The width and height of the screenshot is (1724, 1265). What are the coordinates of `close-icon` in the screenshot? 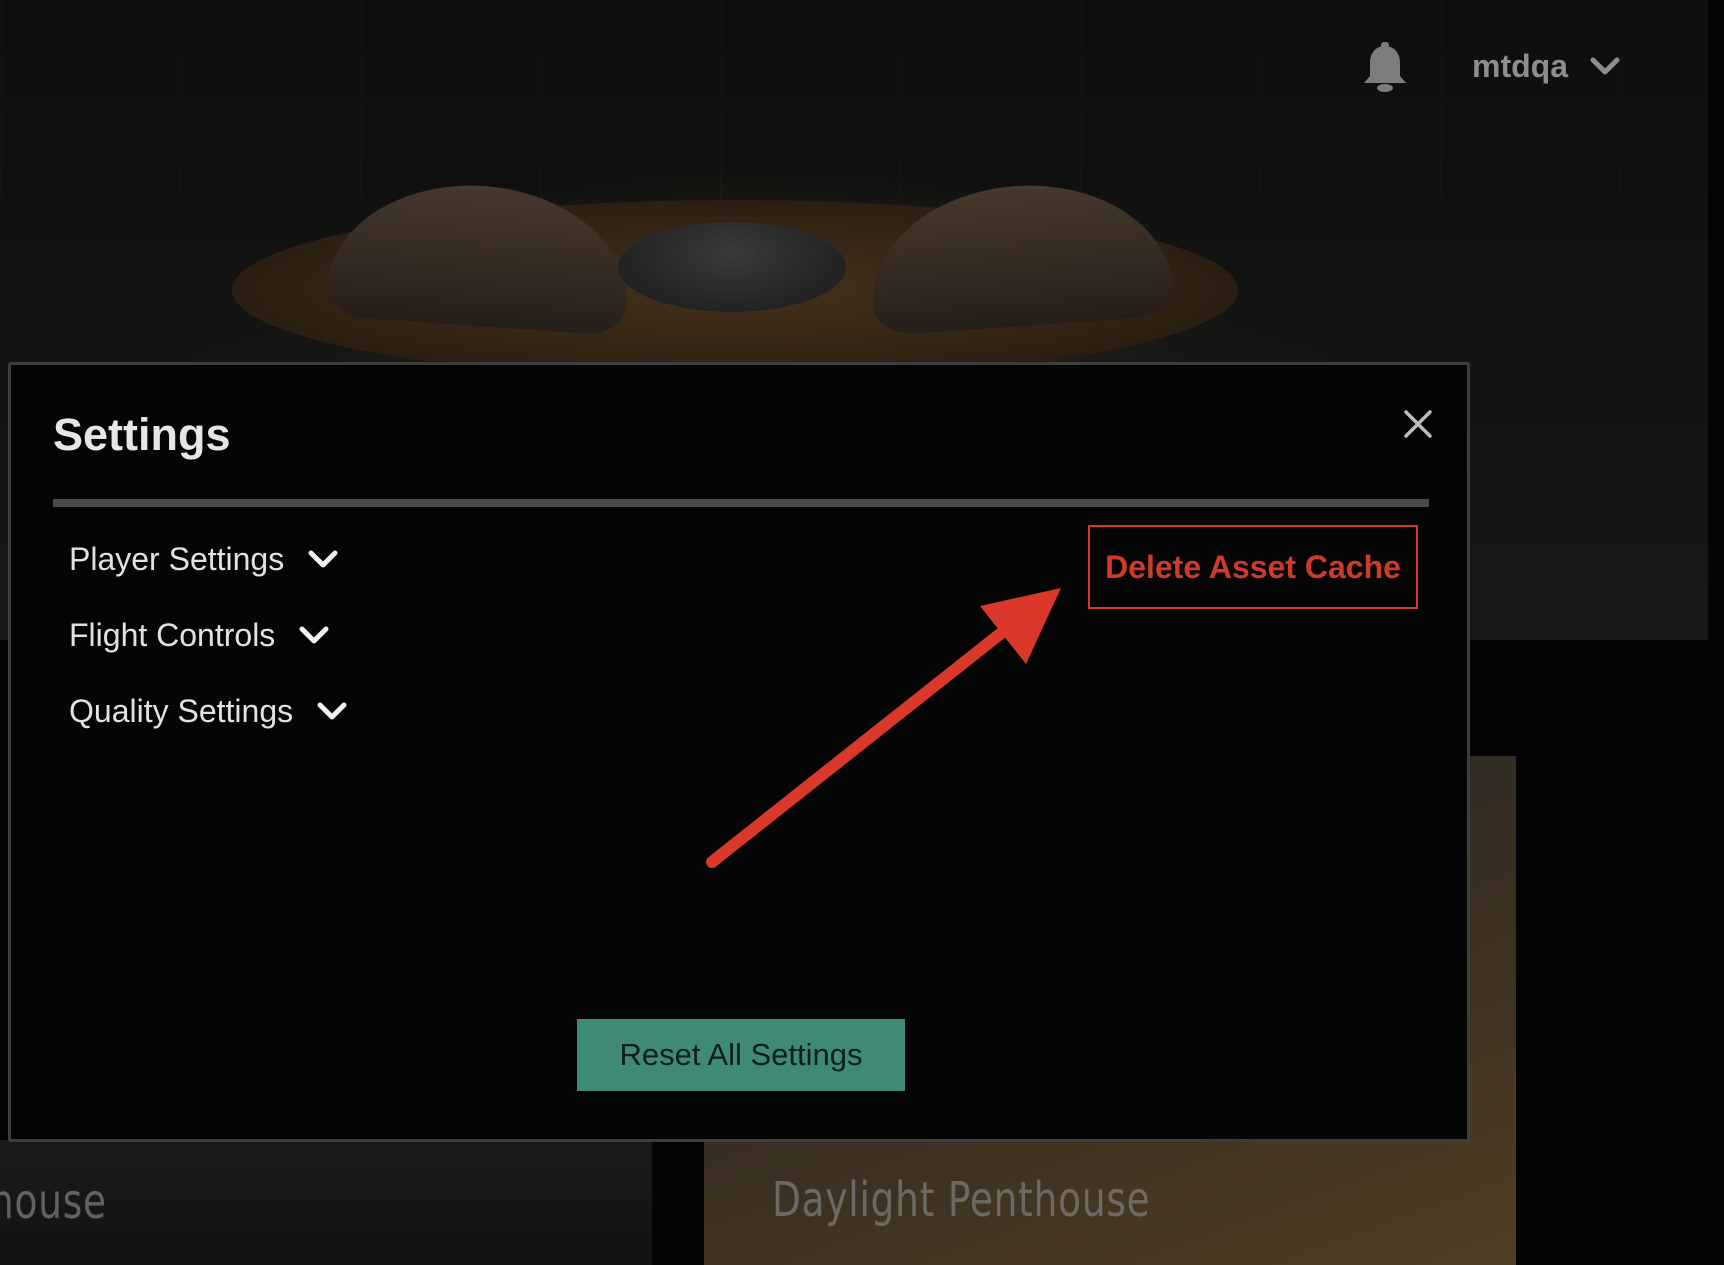 It's located at (1418, 426).